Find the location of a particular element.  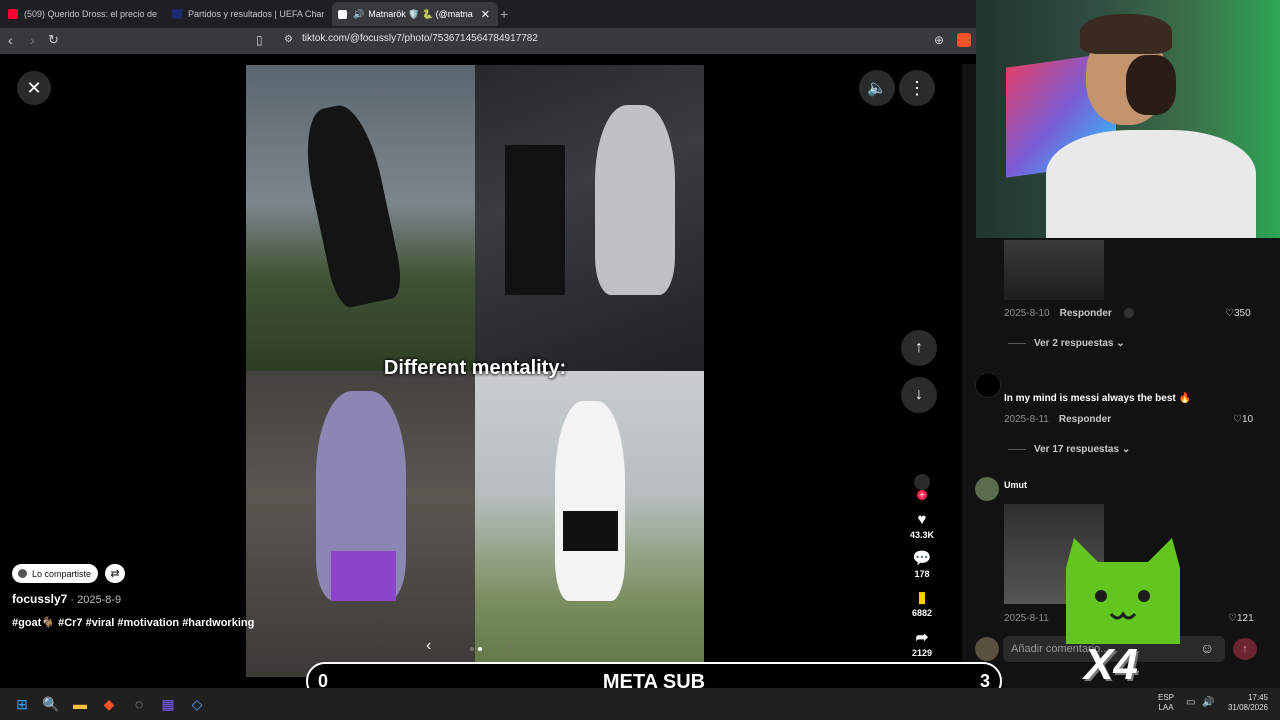

post-comment-button: ↑ is located at coordinates (1245, 649).